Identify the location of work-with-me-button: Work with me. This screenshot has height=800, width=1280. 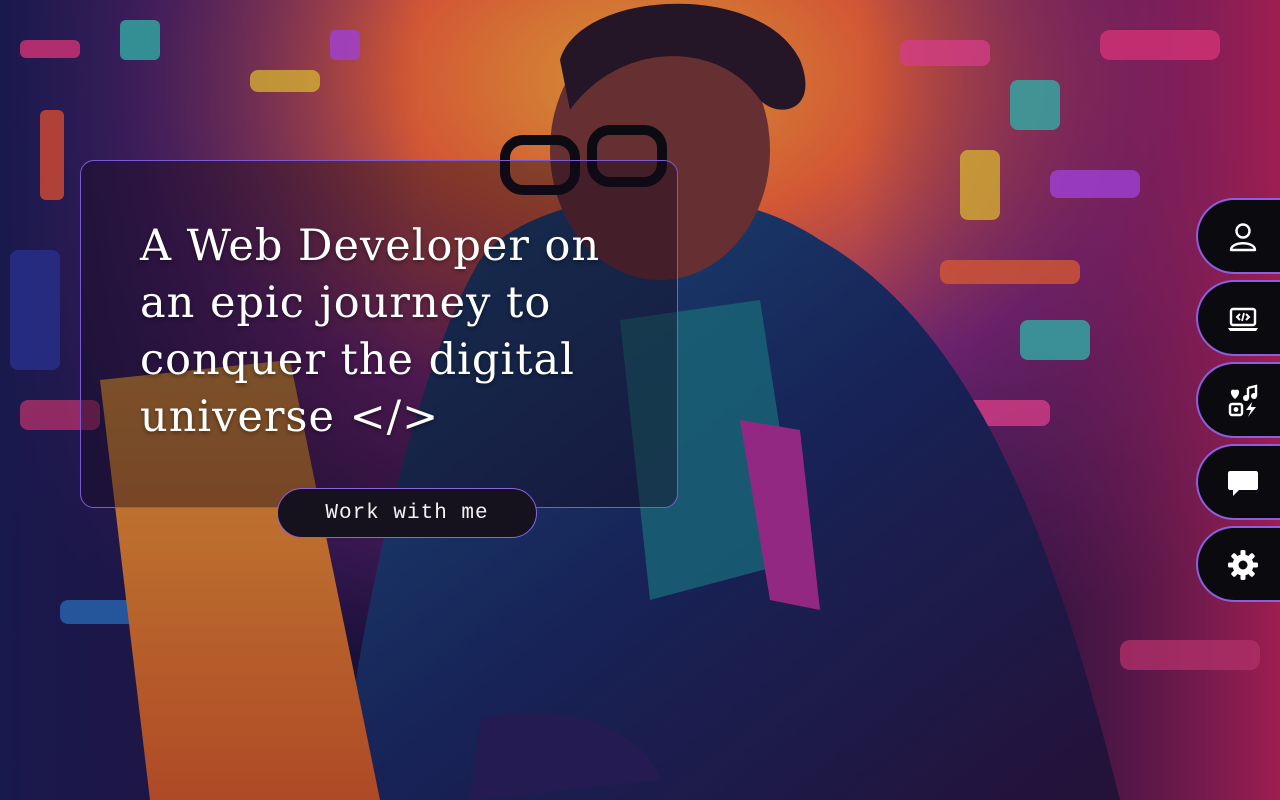
(407, 513).